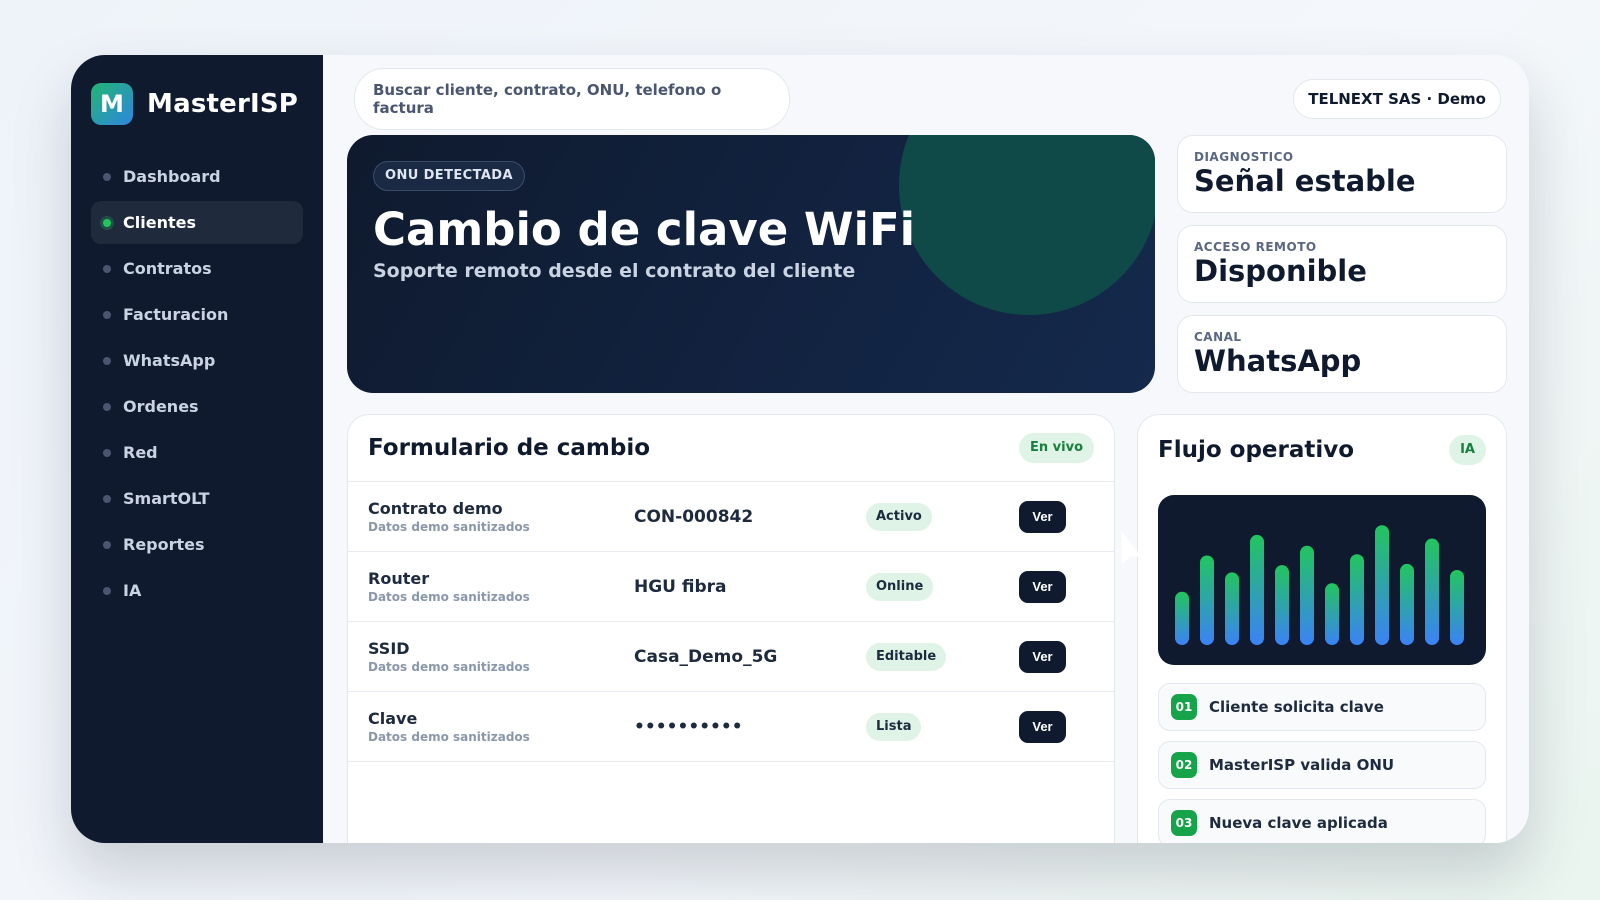 This screenshot has width=1600, height=900. I want to click on status-value: Disponible, so click(1280, 271).